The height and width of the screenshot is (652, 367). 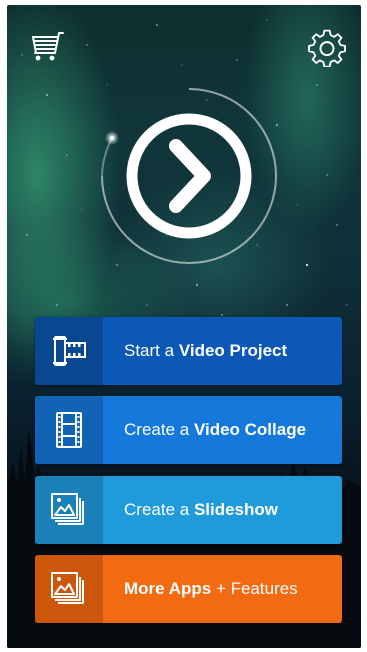 What do you see at coordinates (215, 429) in the screenshot?
I see `button-label: Create a Video Collage` at bounding box center [215, 429].